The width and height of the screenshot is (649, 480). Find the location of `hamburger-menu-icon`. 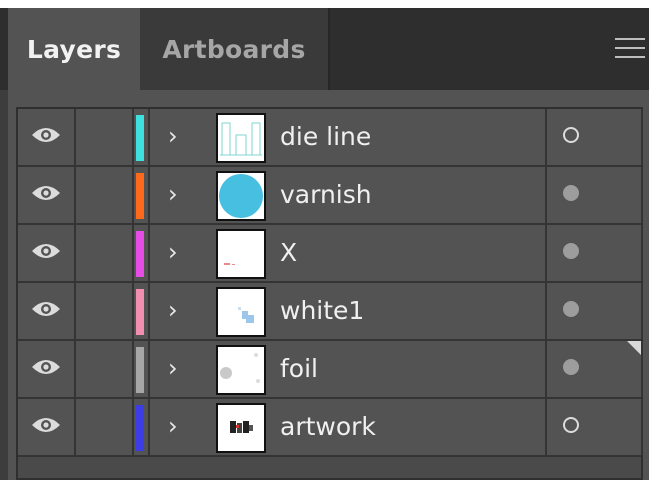

hamburger-menu-icon is located at coordinates (630, 49).